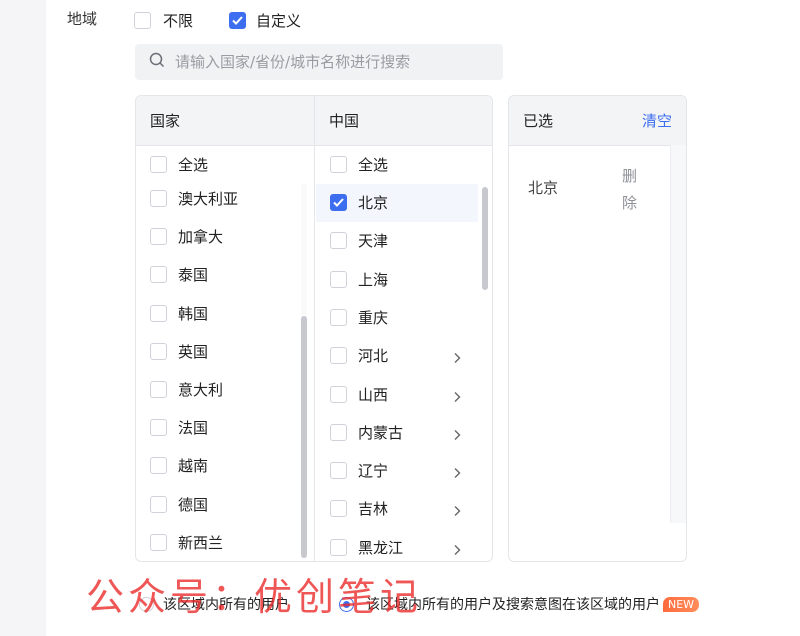 The image size is (800, 636). What do you see at coordinates (193, 164) in the screenshot?
I see `country-select-all-label: 全选` at bounding box center [193, 164].